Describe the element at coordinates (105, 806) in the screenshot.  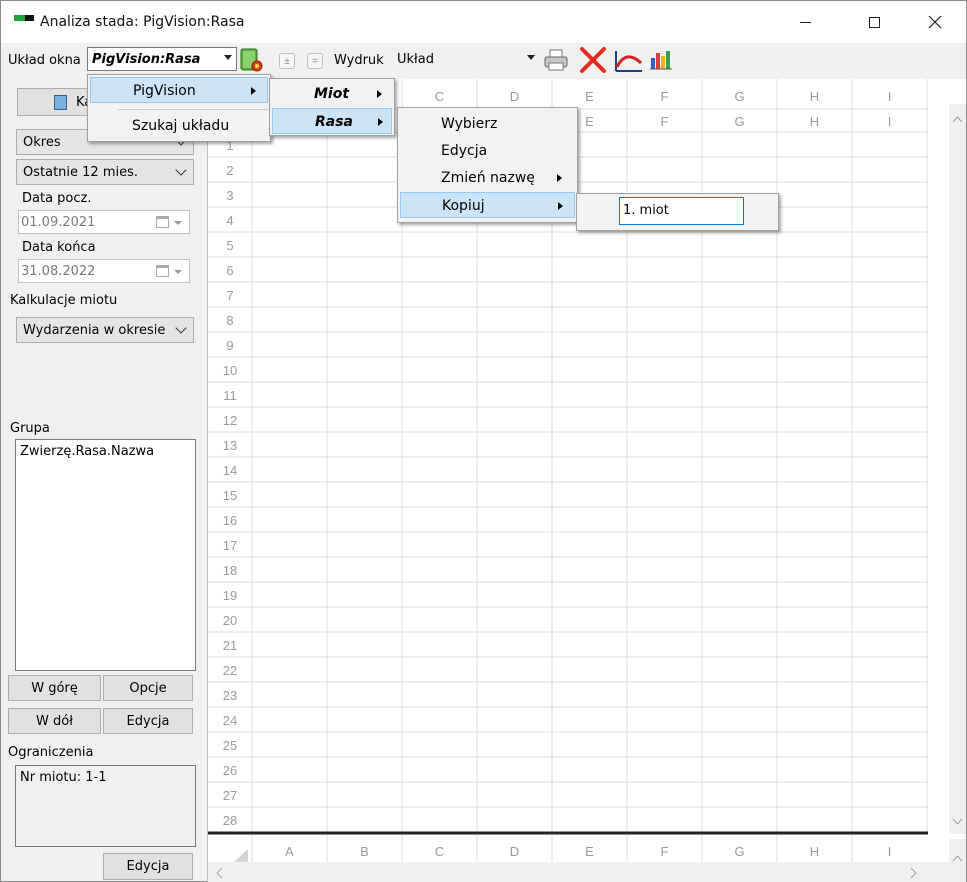
I see `restrictions-list: Nr miotu: 1-1` at that location.